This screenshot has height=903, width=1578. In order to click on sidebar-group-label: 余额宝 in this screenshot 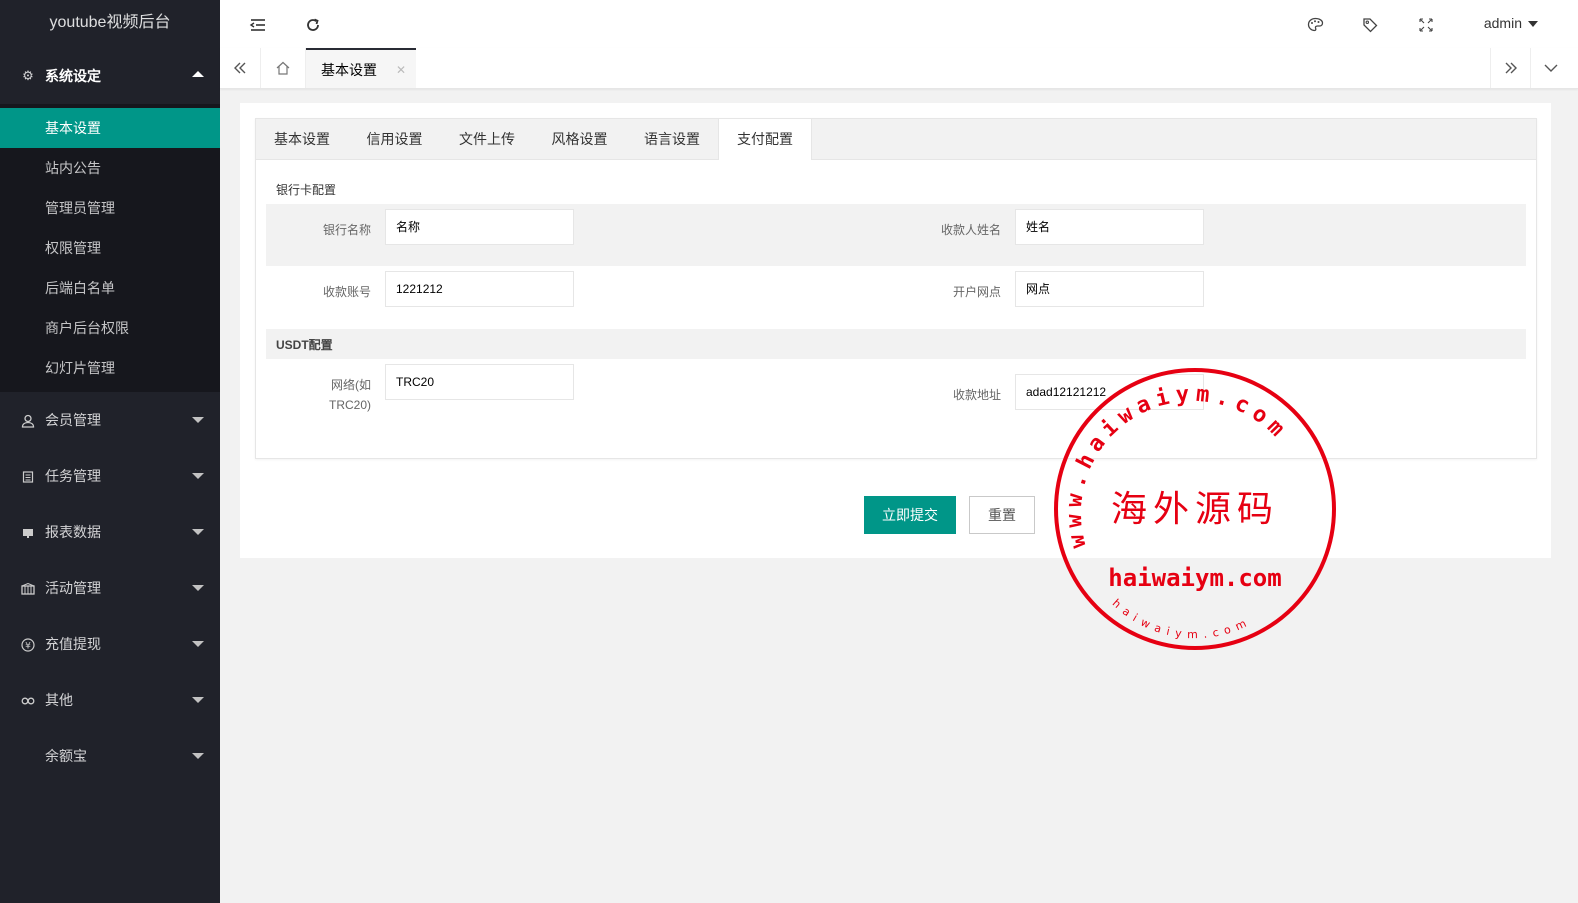, I will do `click(66, 756)`.